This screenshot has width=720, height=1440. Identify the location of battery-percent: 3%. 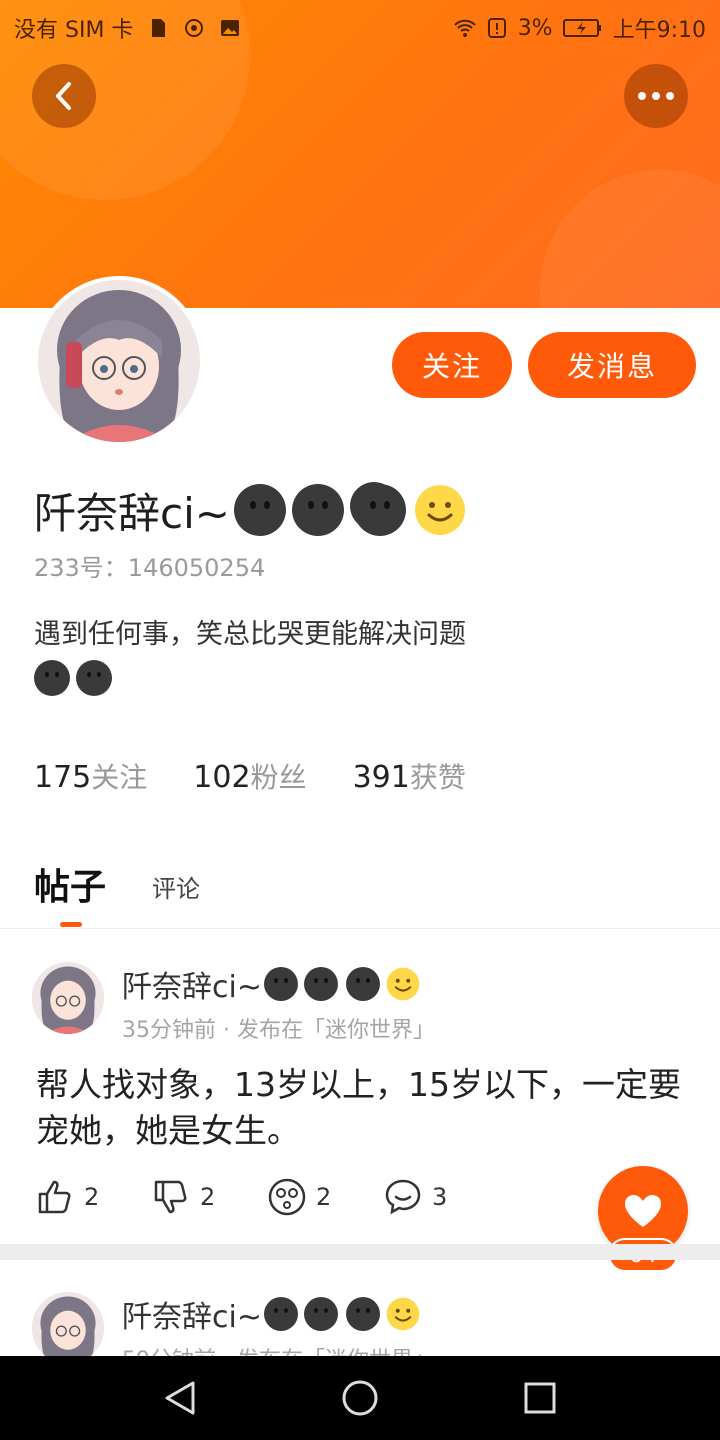
(535, 28).